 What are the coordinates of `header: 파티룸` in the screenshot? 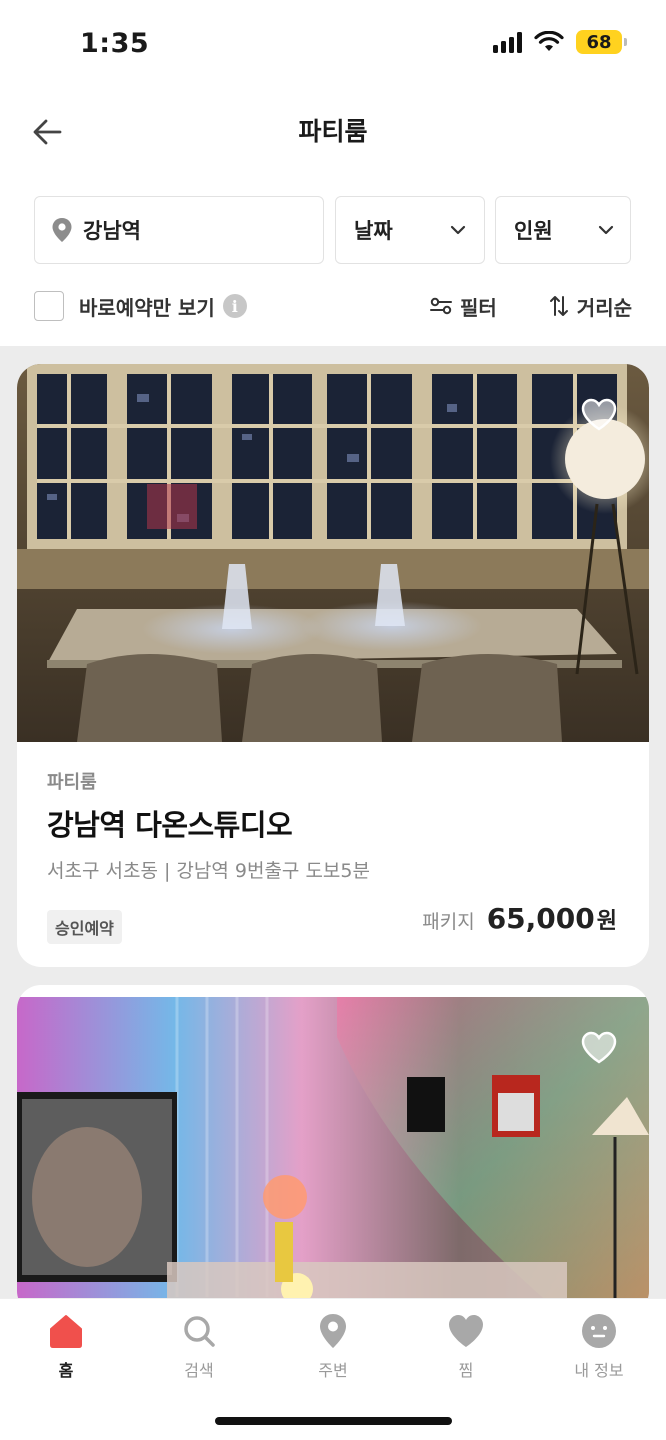 It's located at (333, 132).